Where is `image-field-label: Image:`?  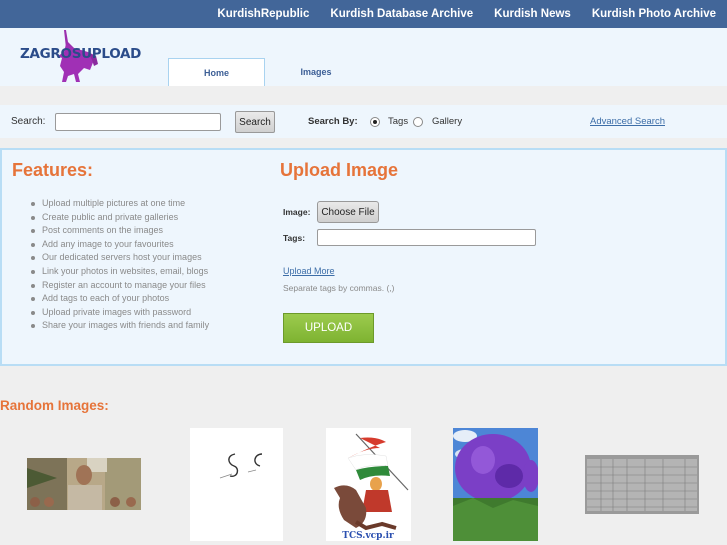 image-field-label: Image: is located at coordinates (297, 212).